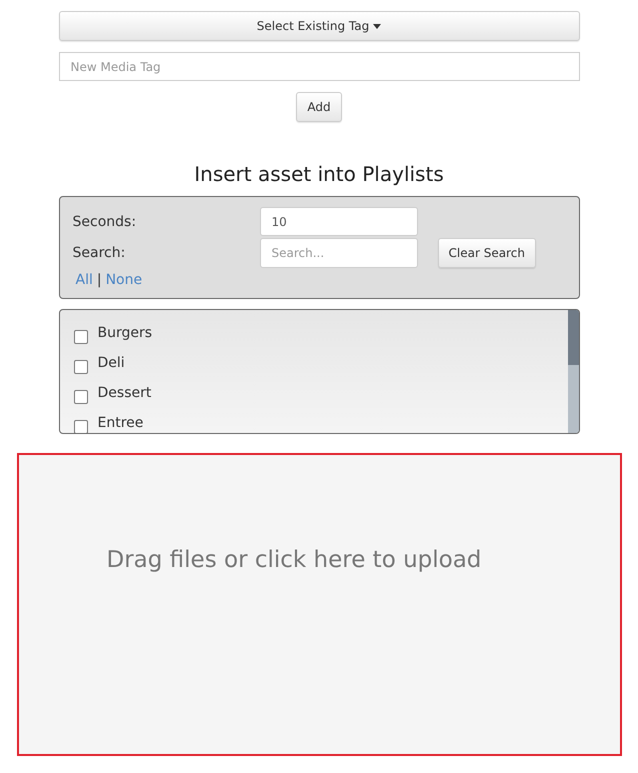  I want to click on playlist-name: Burgers, so click(125, 333).